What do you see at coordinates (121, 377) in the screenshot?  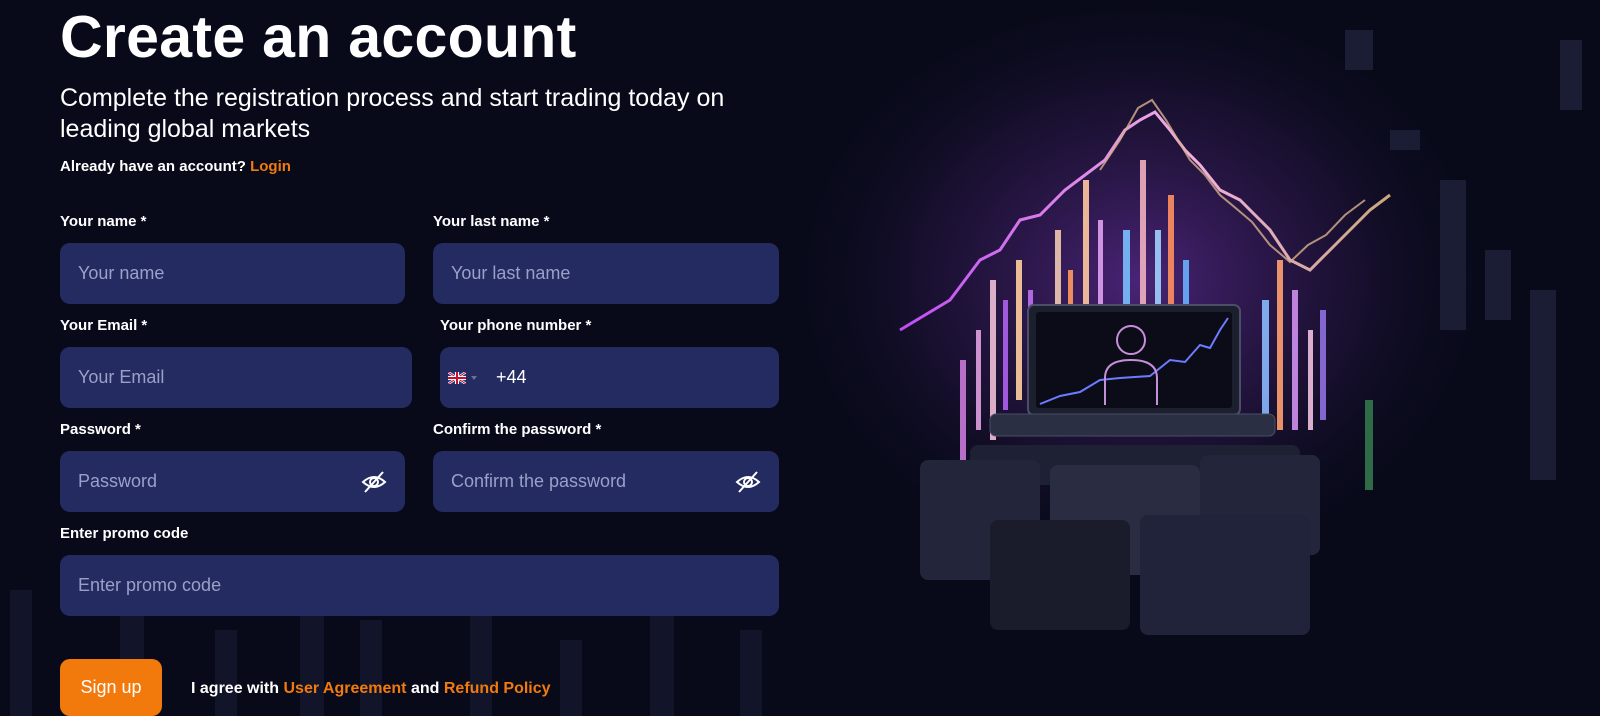 I see `email-placeholder: Your Email` at bounding box center [121, 377].